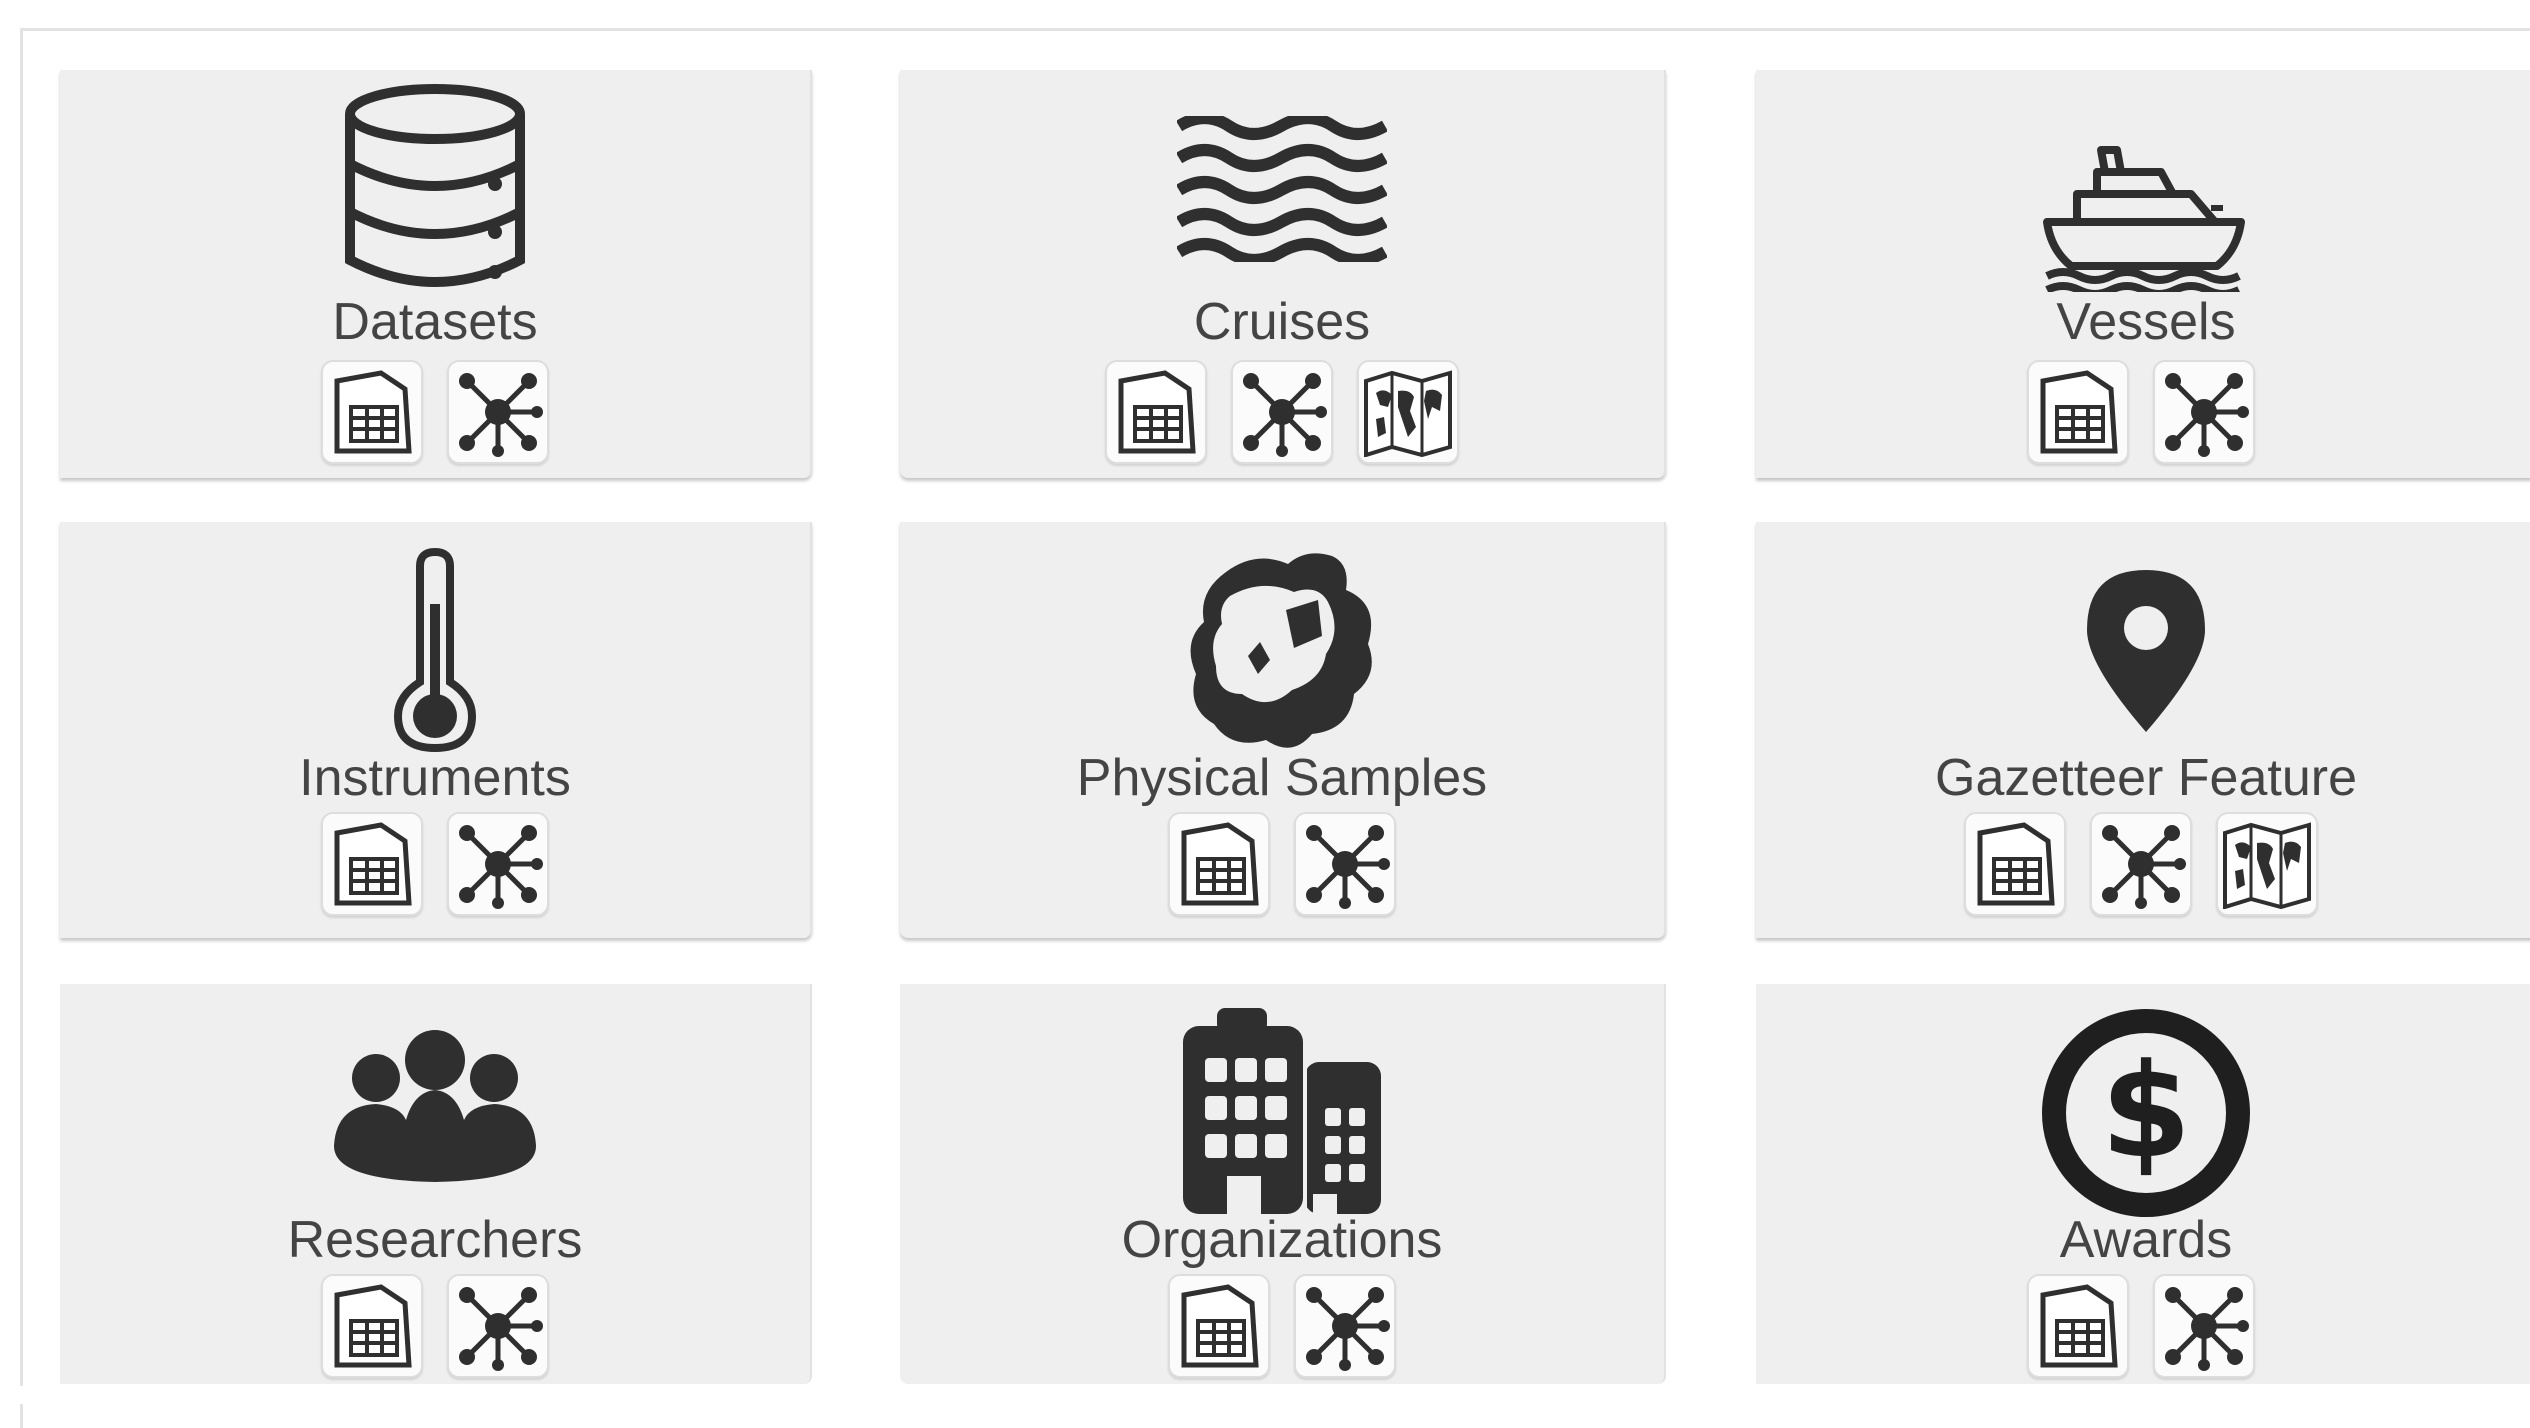 The image size is (2530, 1428). I want to click on tile-instruments: Instruments, so click(436, 730).